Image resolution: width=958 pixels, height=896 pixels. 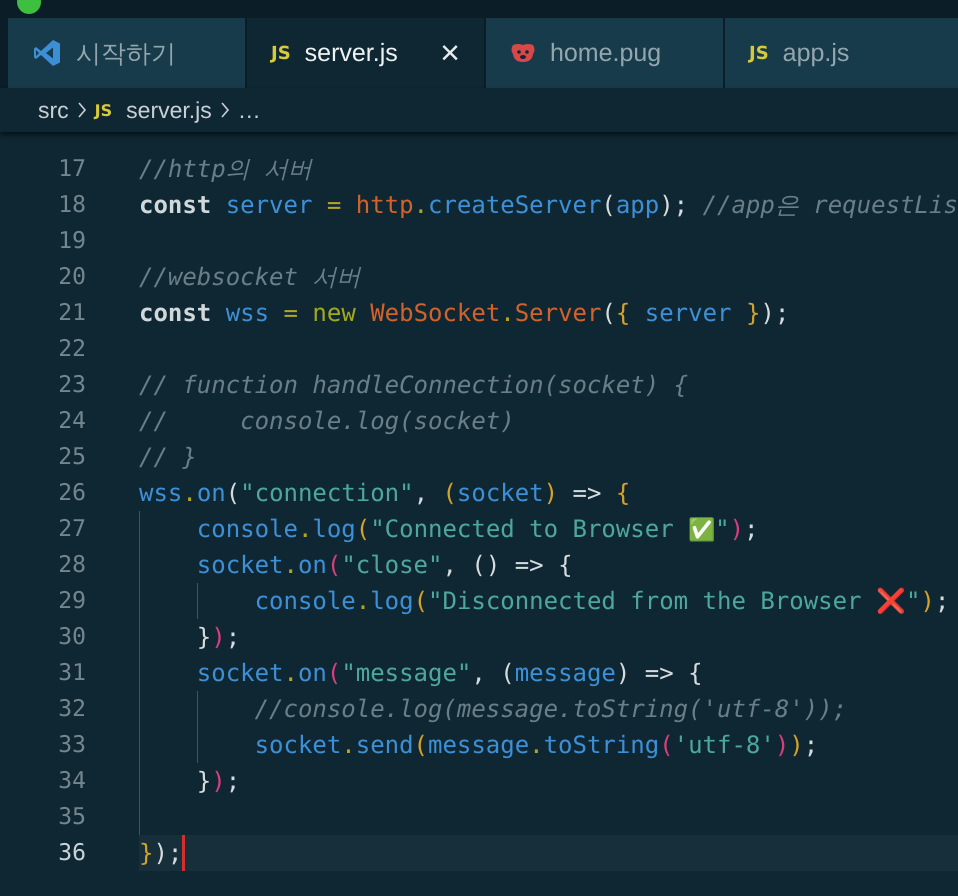 What do you see at coordinates (71, 457) in the screenshot?
I see `line-number: 25` at bounding box center [71, 457].